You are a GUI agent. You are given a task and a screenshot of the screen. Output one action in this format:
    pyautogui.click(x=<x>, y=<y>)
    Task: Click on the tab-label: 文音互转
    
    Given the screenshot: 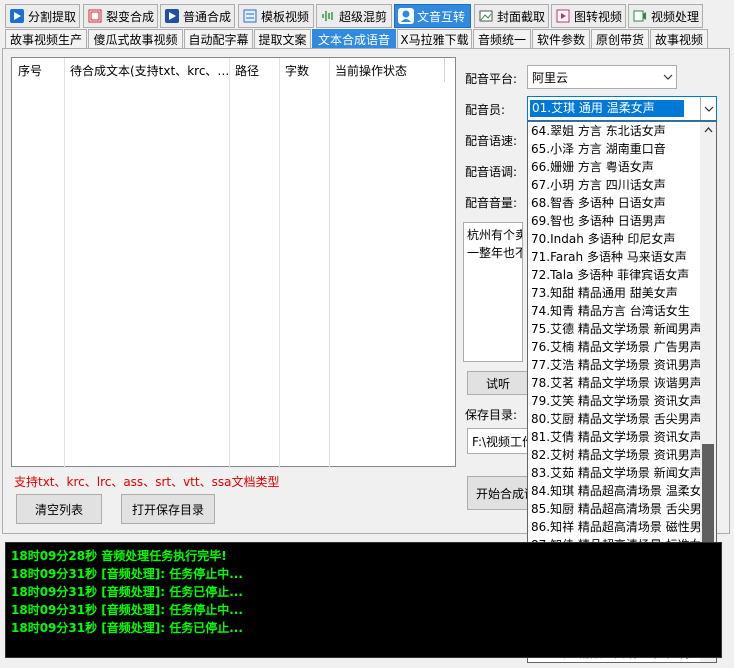 What is the action you would take?
    pyautogui.click(x=441, y=16)
    